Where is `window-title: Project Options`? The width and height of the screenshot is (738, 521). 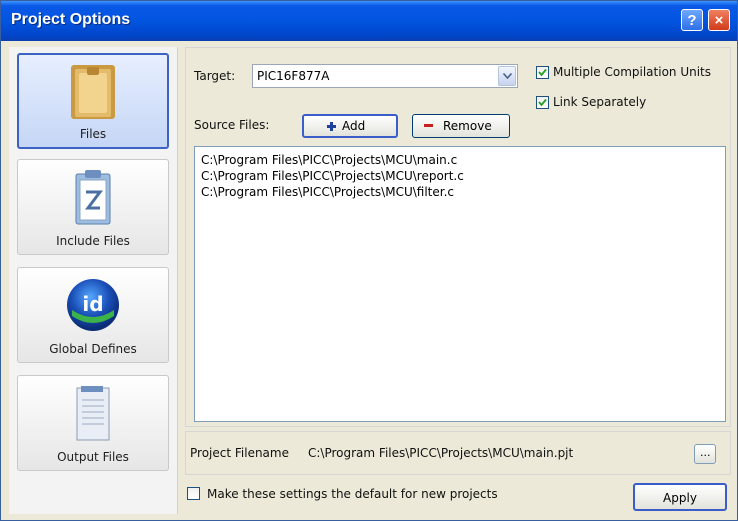
window-title: Project Options is located at coordinates (71, 19).